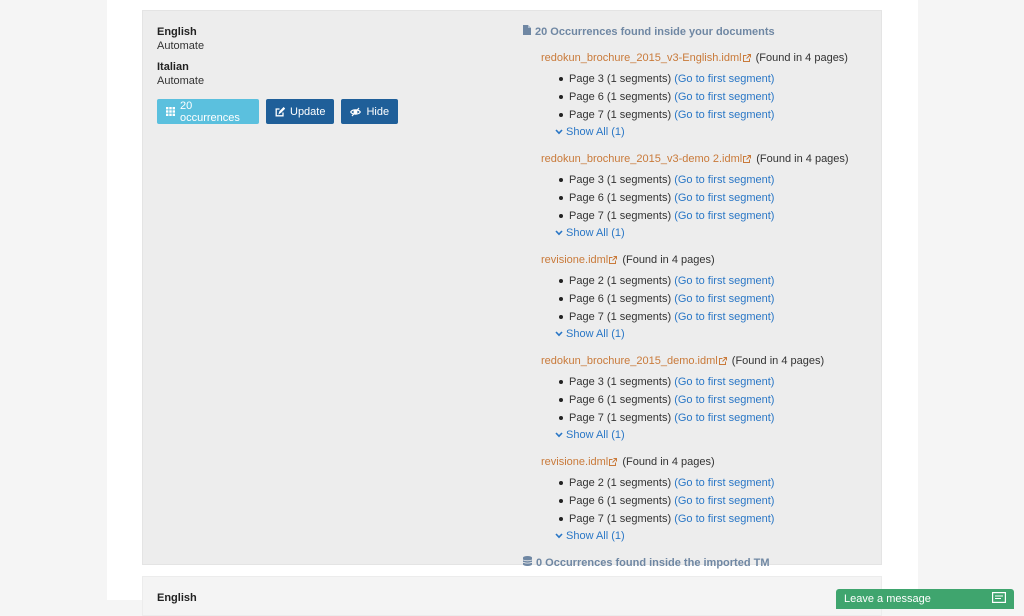 The width and height of the screenshot is (1024, 616). I want to click on occurrences-button: 20 occurrences, so click(208, 111).